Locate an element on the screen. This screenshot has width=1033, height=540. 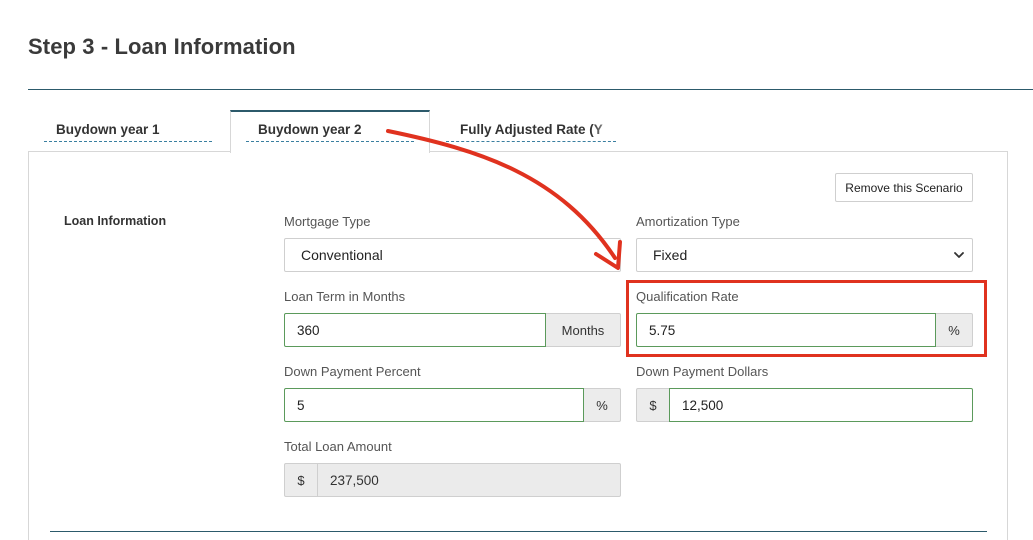
tab-fully-adjusted-rate: Fully Adjusted Rate (Y is located at coordinates (533, 129).